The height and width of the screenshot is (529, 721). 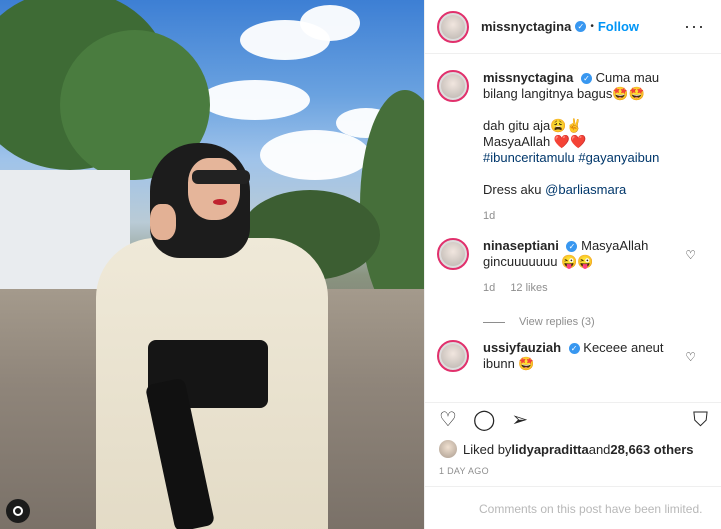 I want to click on tagged-users-icon, so click(x=18, y=511).